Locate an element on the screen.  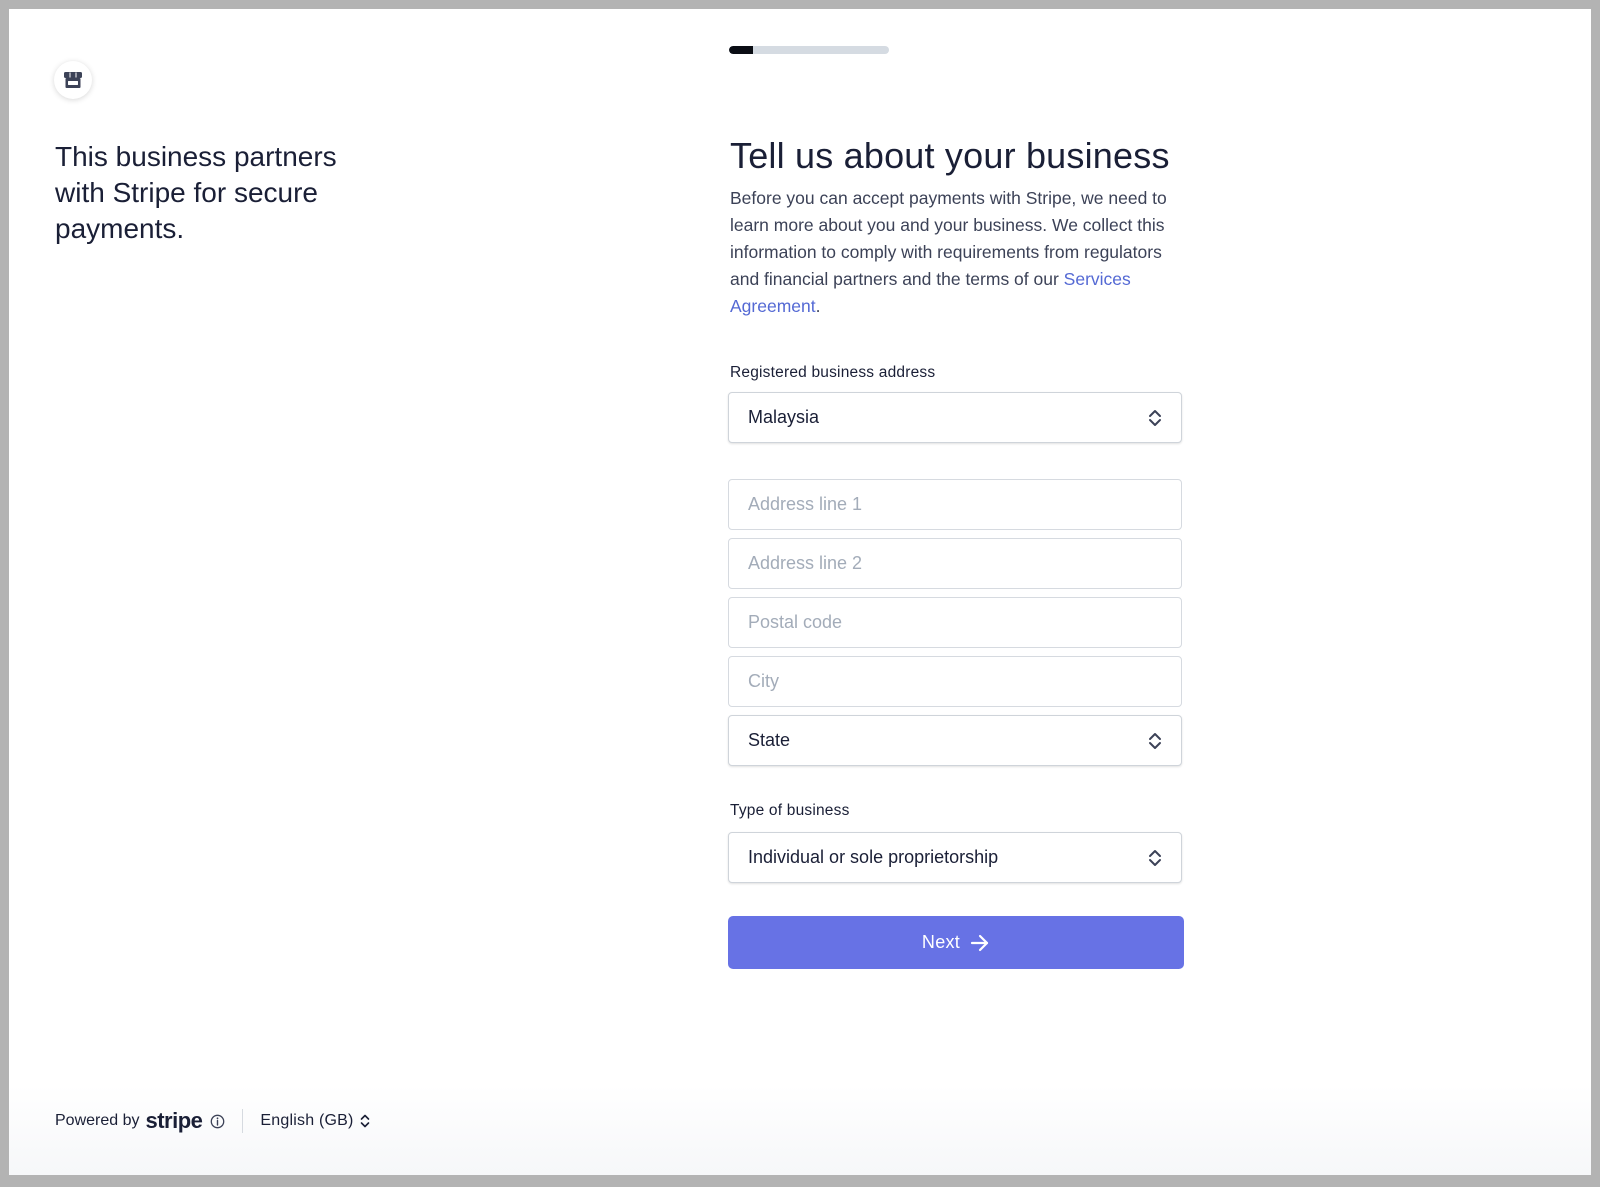
address-label: Registered business address is located at coordinates (833, 372).